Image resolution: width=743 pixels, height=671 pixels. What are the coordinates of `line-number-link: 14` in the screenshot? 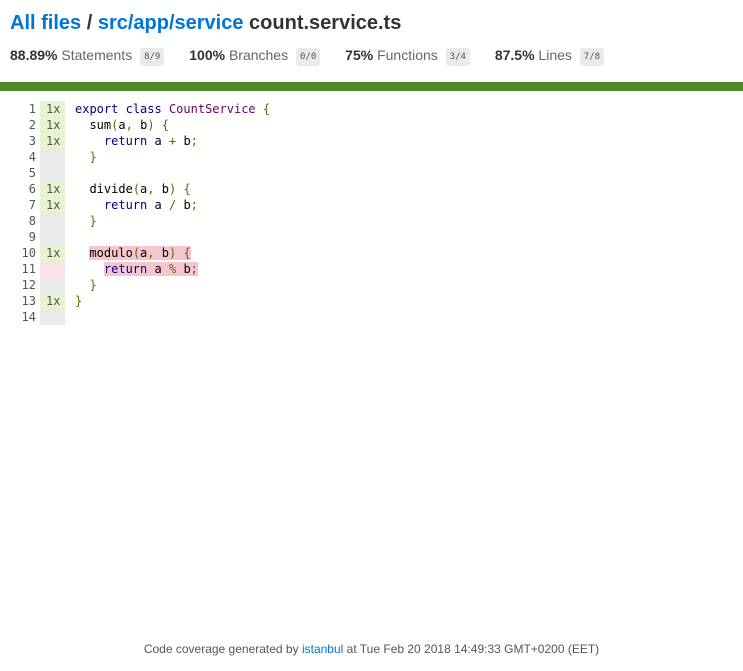 It's located at (18, 317).